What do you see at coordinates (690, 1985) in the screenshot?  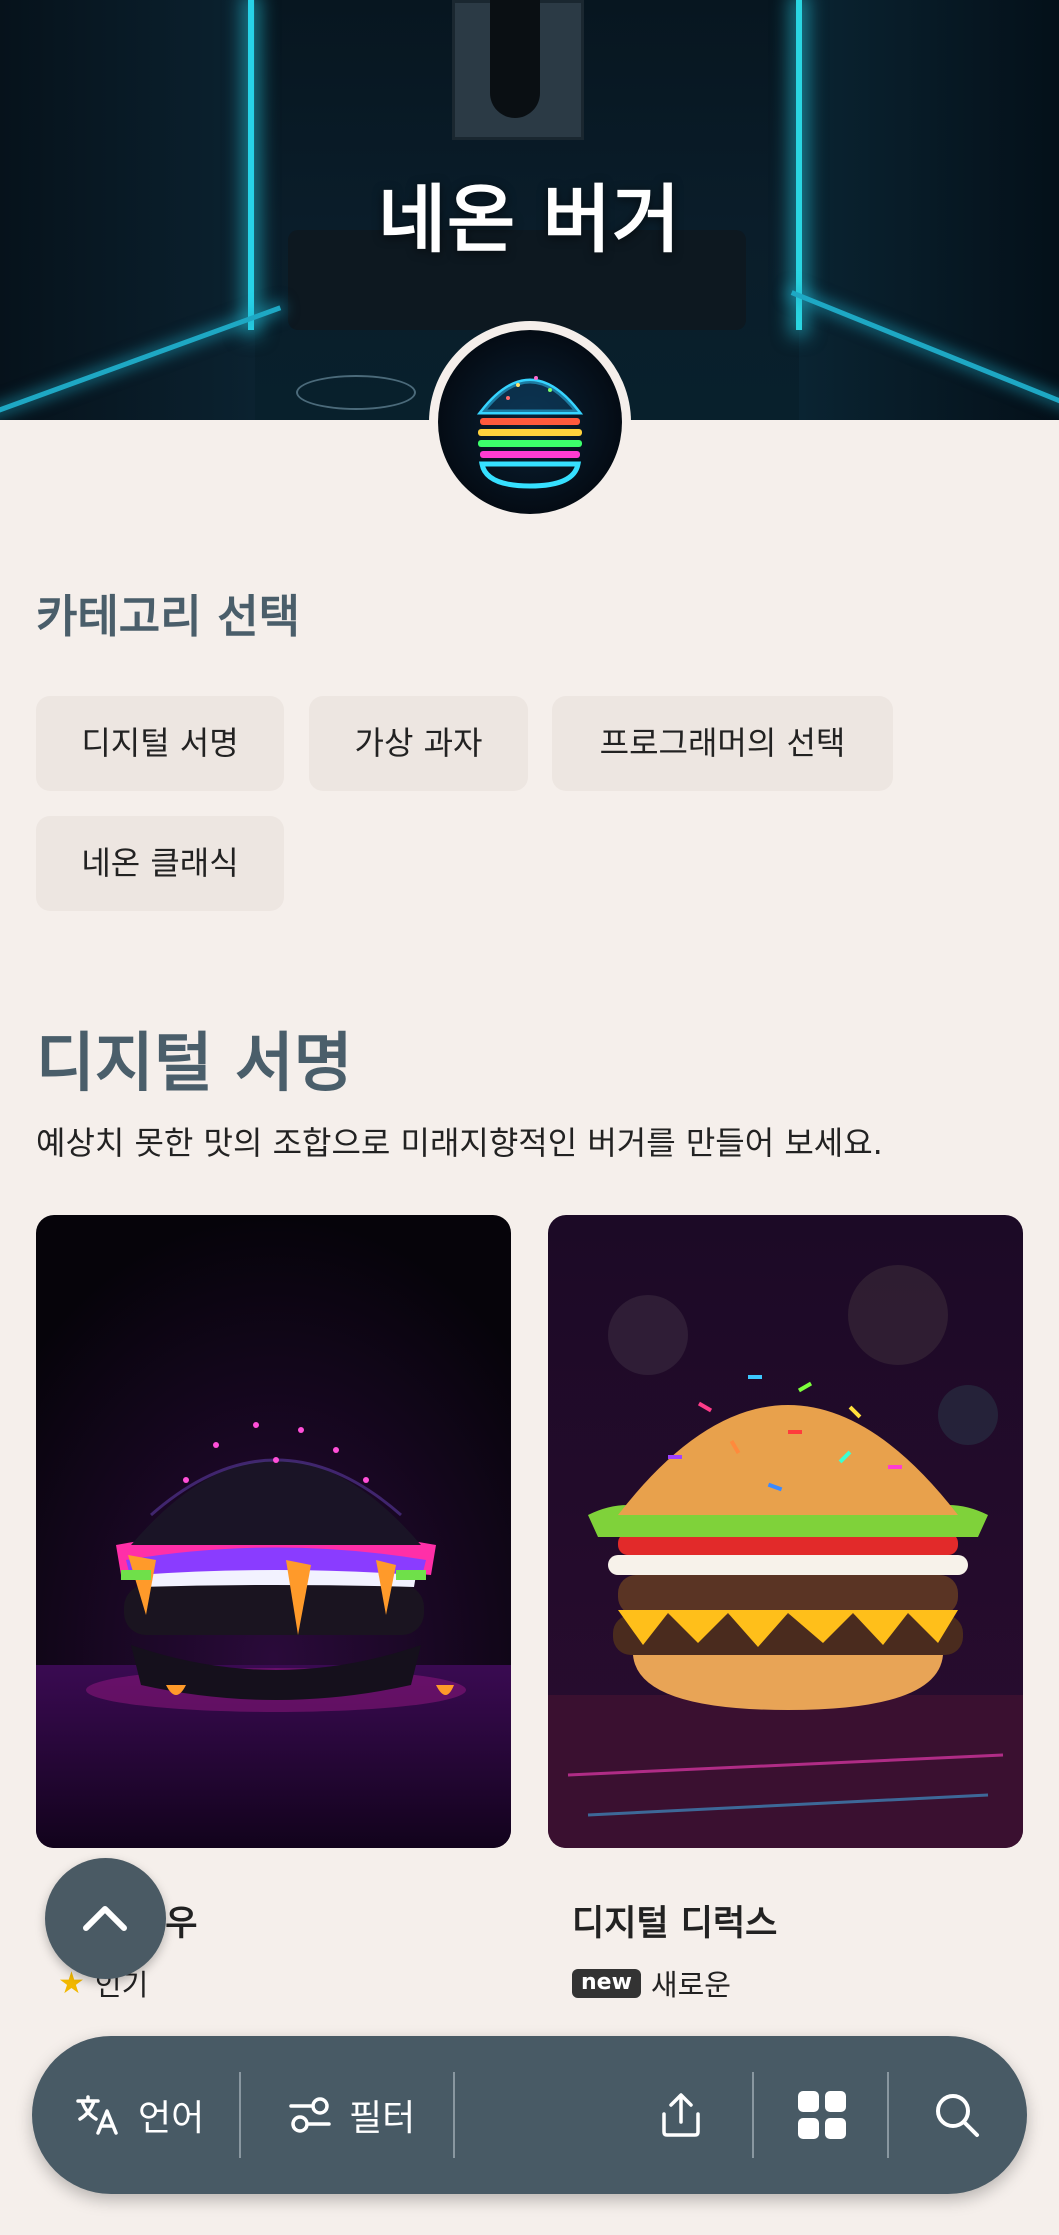 I see `badge-text: 새로운` at bounding box center [690, 1985].